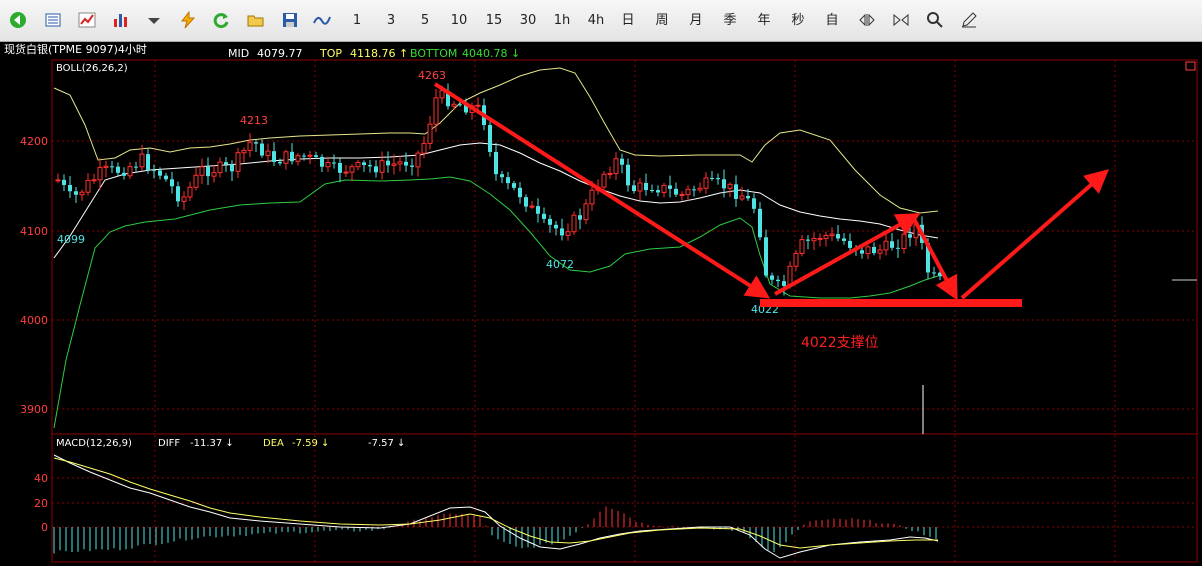 This screenshot has height=566, width=1202. I want to click on folder-open-icon, so click(256, 20).